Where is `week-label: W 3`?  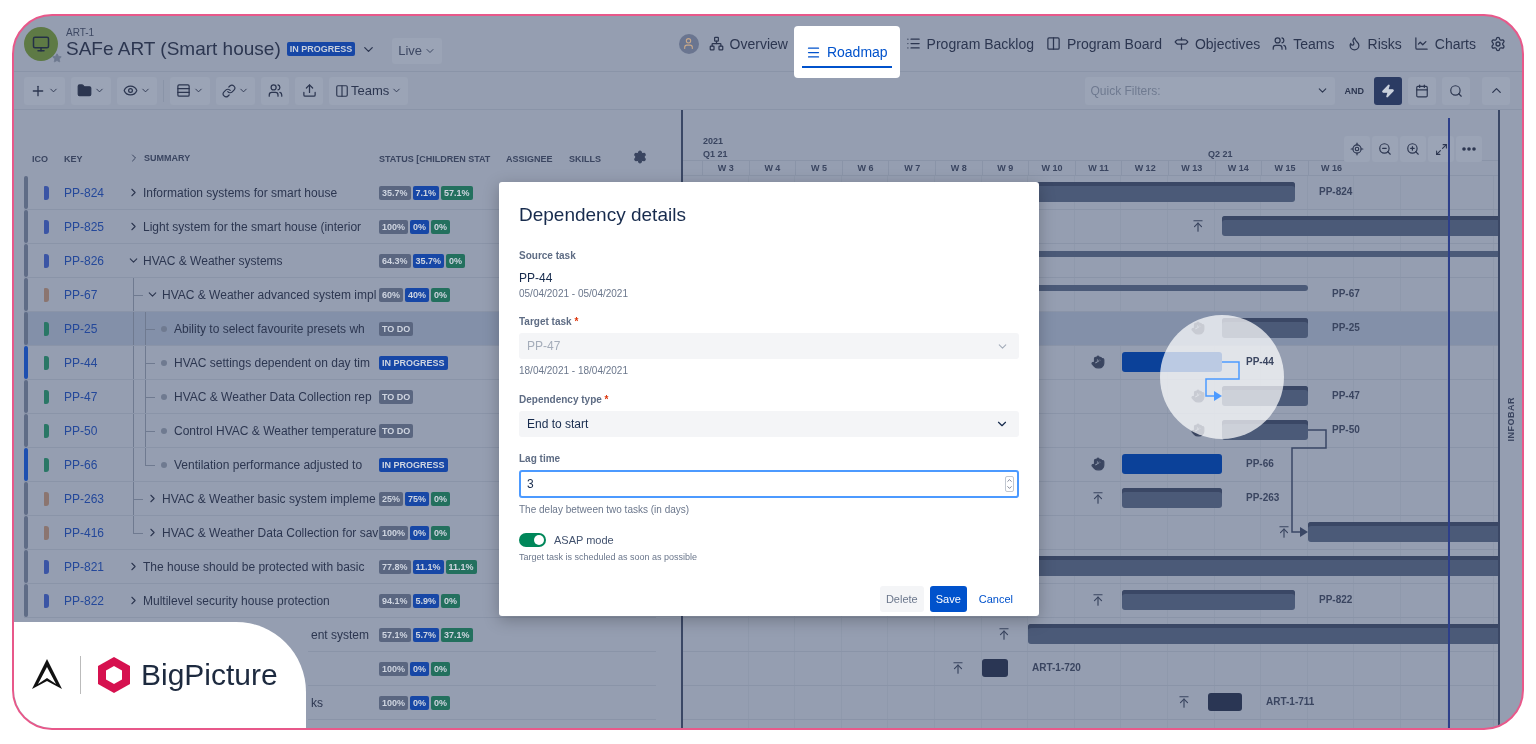 week-label: W 3 is located at coordinates (725, 168).